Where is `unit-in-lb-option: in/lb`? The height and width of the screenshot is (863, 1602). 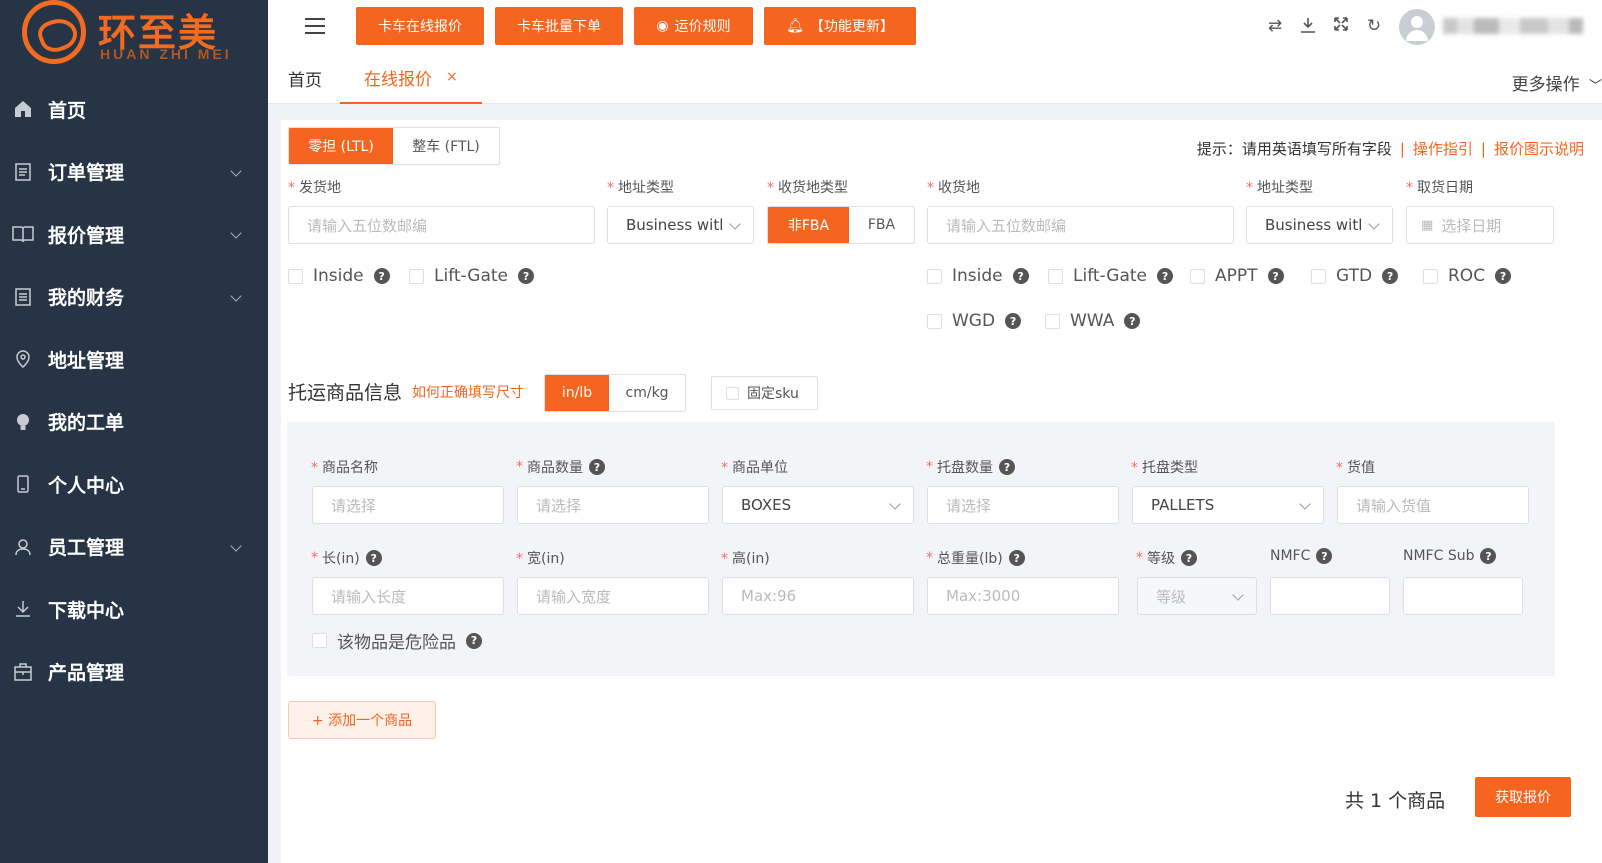 unit-in-lb-option: in/lb is located at coordinates (577, 393).